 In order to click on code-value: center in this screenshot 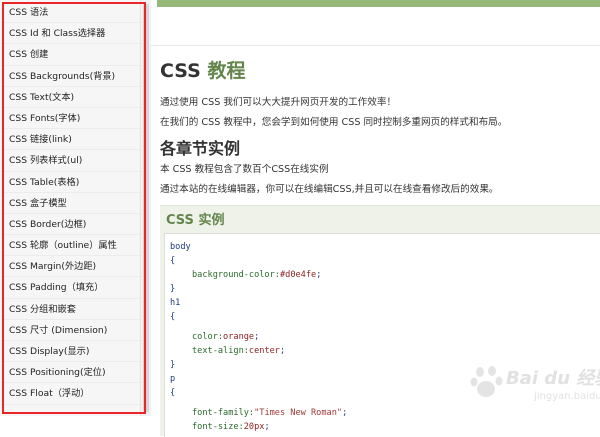, I will do `click(264, 351)`.